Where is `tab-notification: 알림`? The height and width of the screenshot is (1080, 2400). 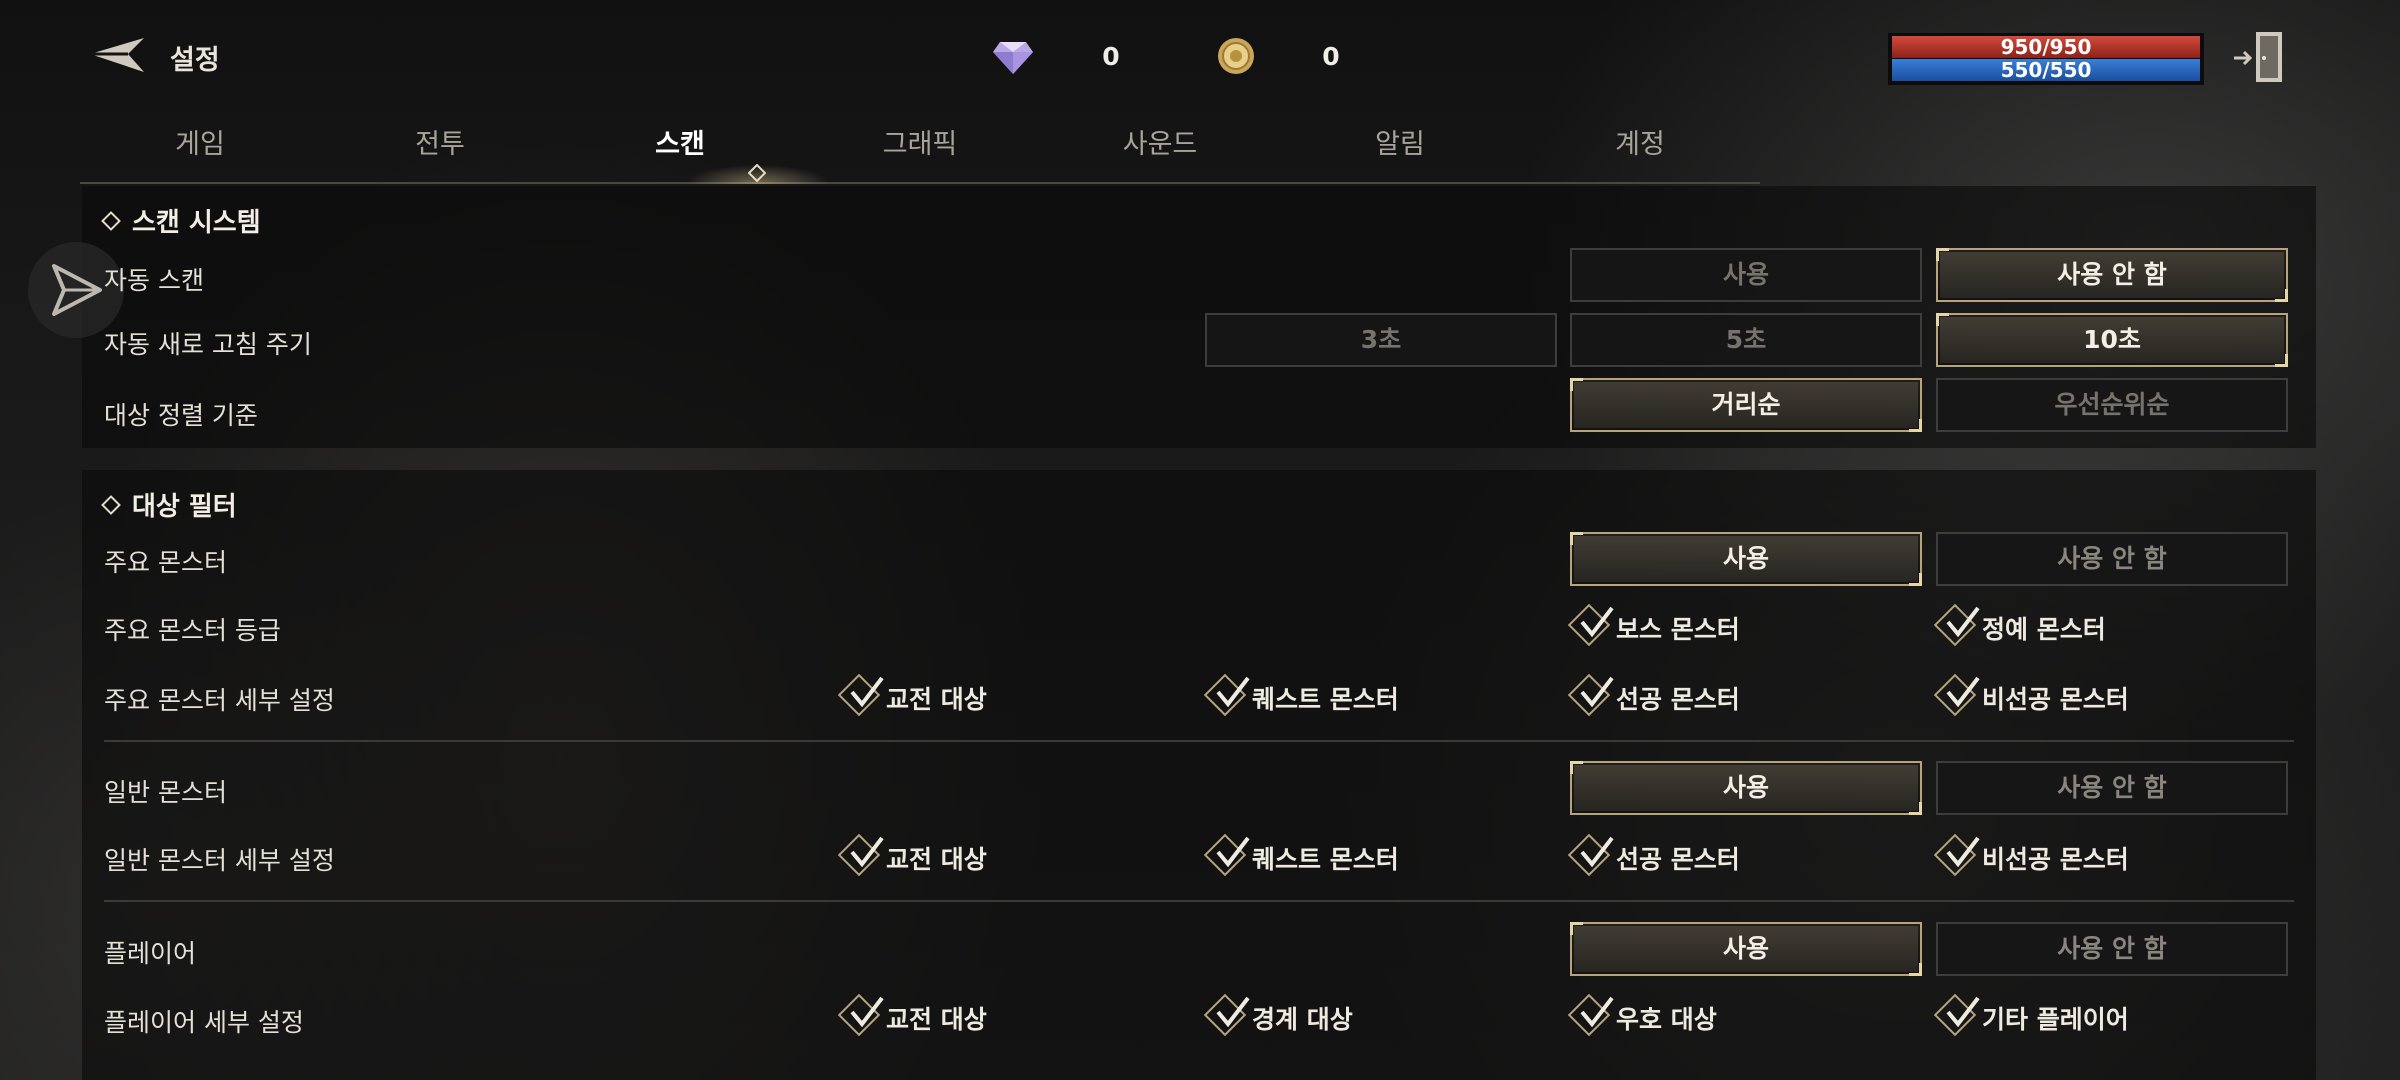
tab-notification: 알림 is located at coordinates (1400, 141).